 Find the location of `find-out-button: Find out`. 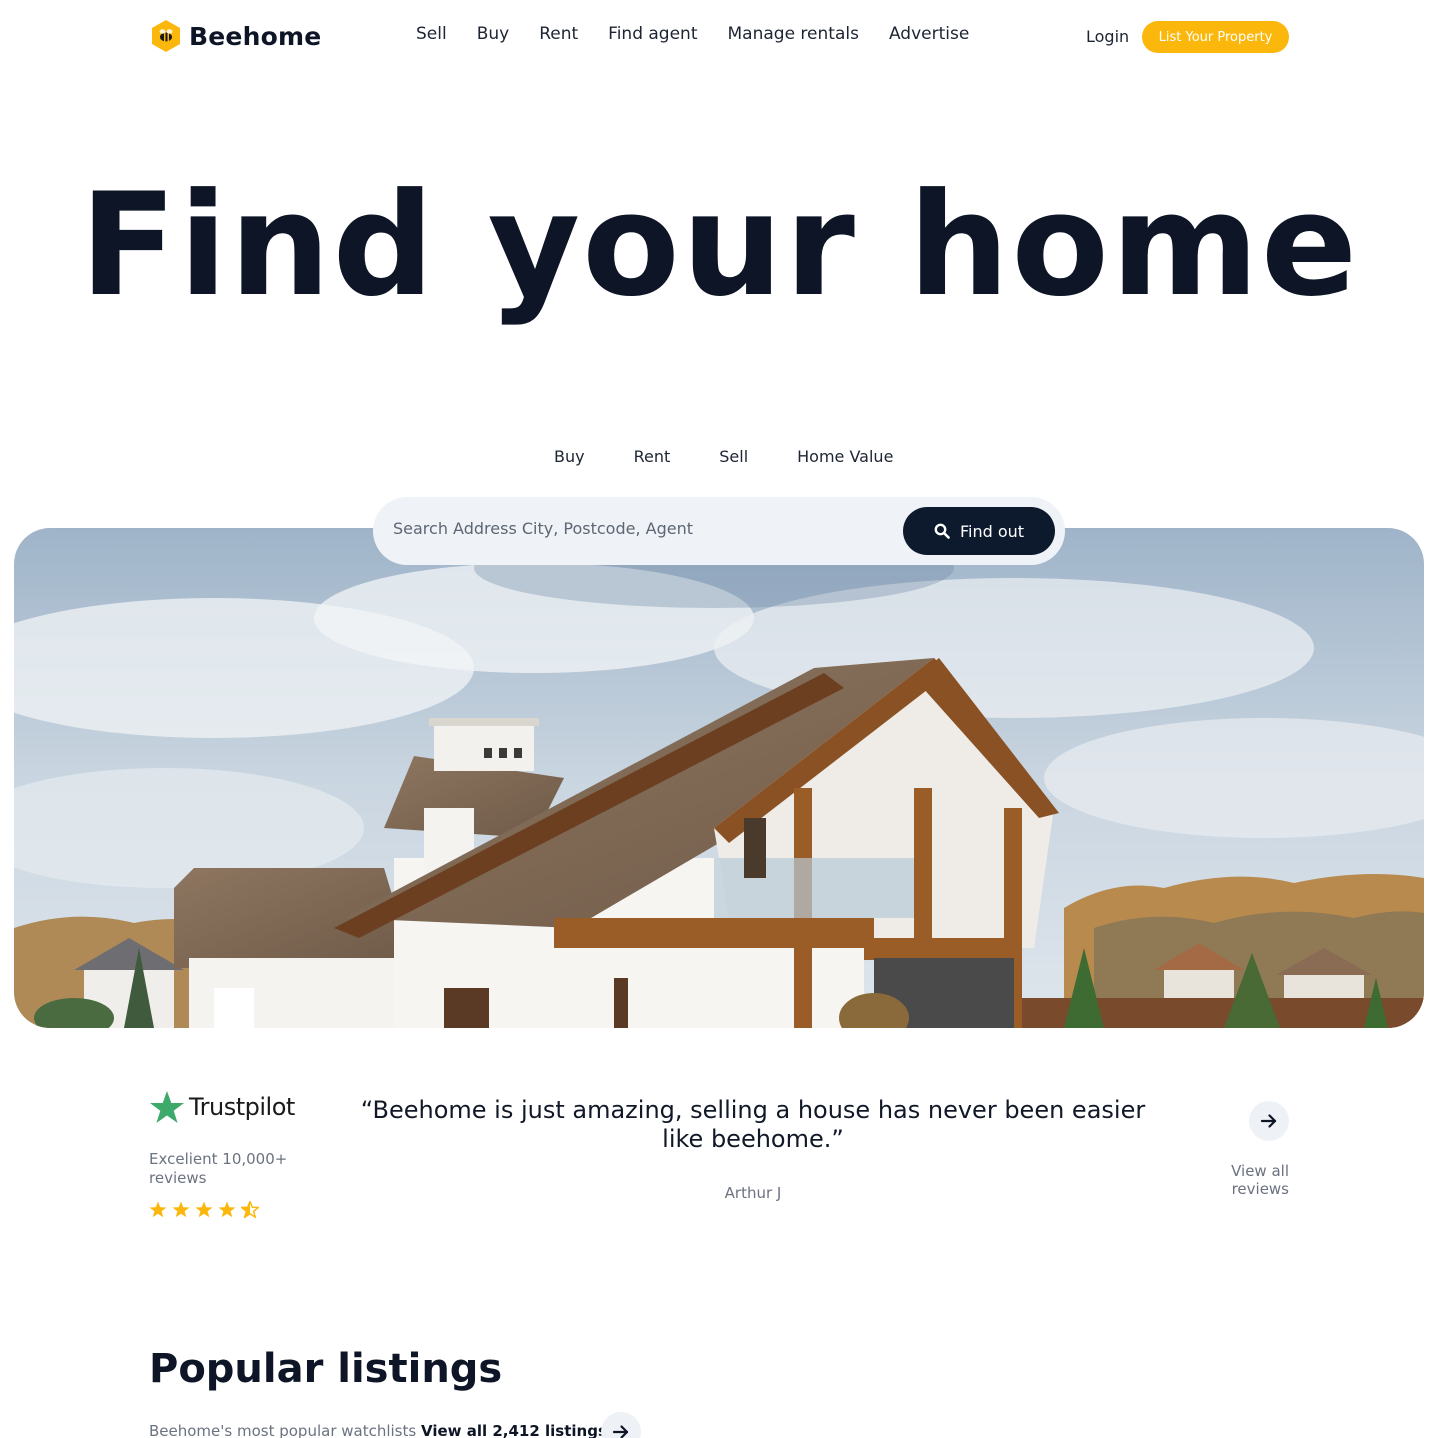

find-out-button: Find out is located at coordinates (979, 531).